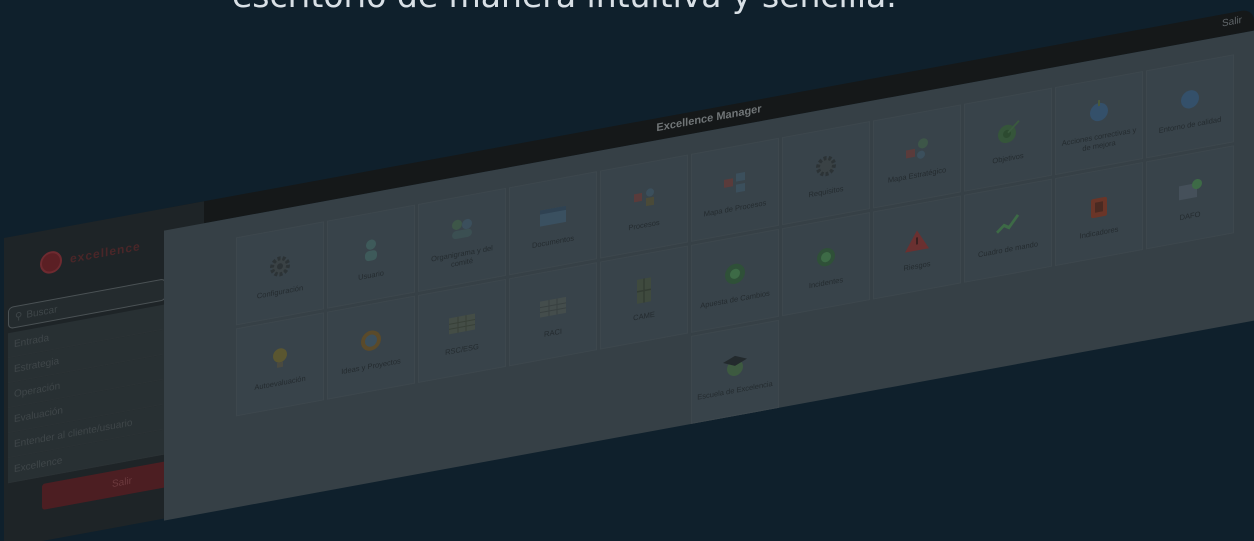 The width and height of the screenshot is (1254, 541). I want to click on logo: excellence, so click(90, 255).